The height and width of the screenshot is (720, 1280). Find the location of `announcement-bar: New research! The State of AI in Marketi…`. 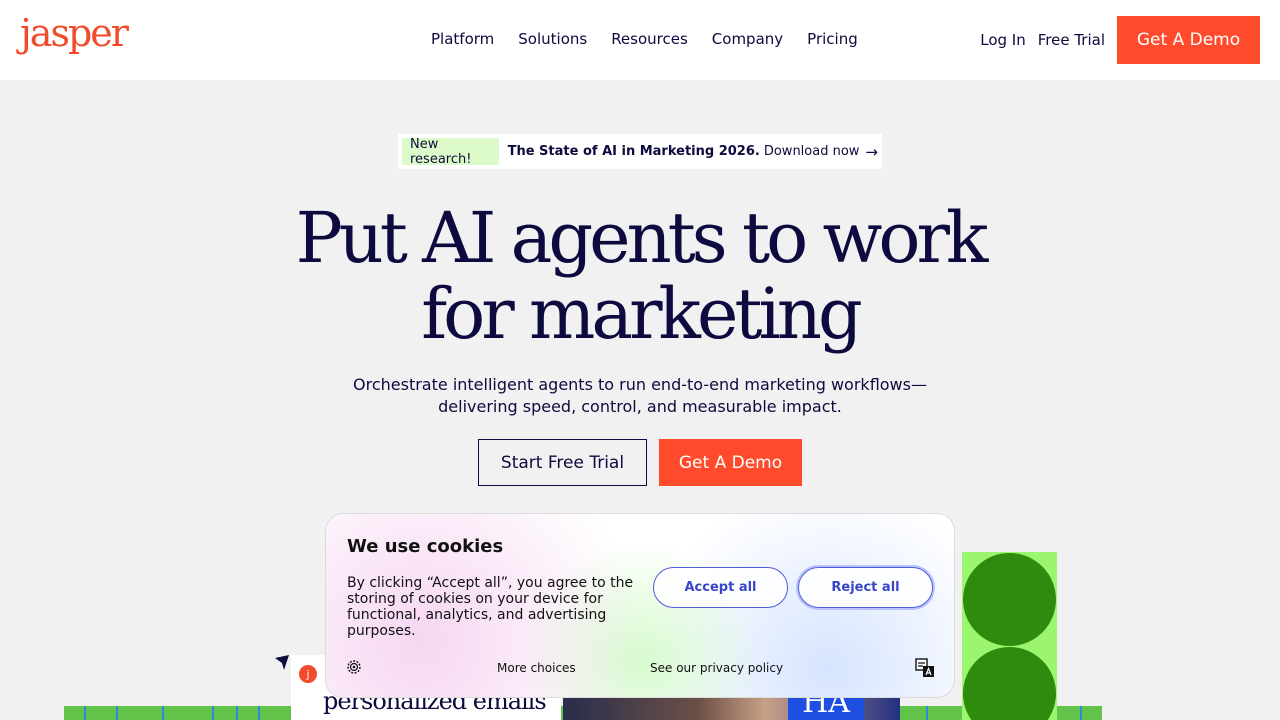

announcement-bar: New research! The State of AI in Marketi… is located at coordinates (640, 151).